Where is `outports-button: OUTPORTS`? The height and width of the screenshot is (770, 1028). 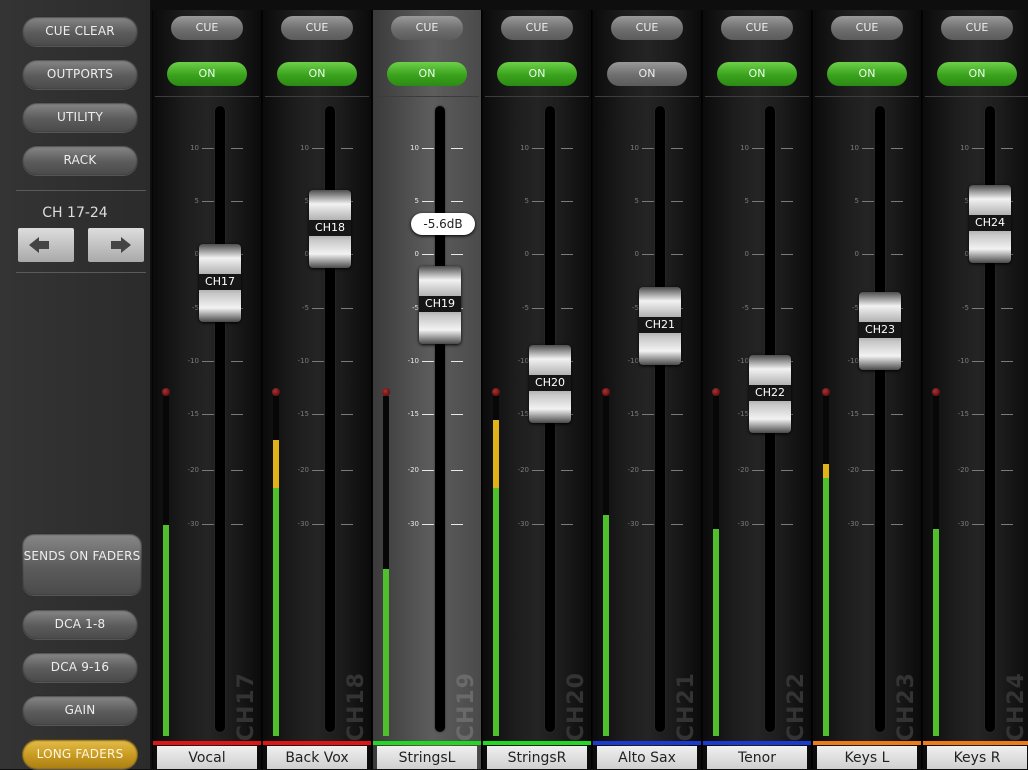
outports-button: OUTPORTS is located at coordinates (80, 74).